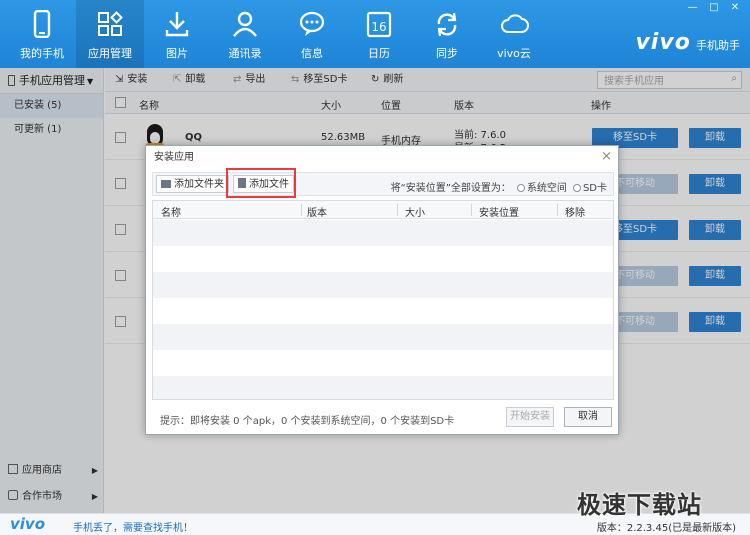  I want to click on add-file-highlight, so click(261, 183).